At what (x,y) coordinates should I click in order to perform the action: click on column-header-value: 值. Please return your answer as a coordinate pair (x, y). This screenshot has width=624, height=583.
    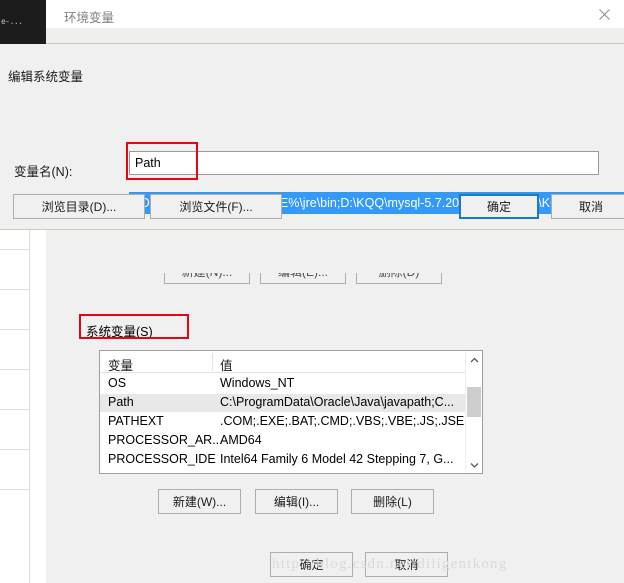
    Looking at the image, I should click on (226, 364).